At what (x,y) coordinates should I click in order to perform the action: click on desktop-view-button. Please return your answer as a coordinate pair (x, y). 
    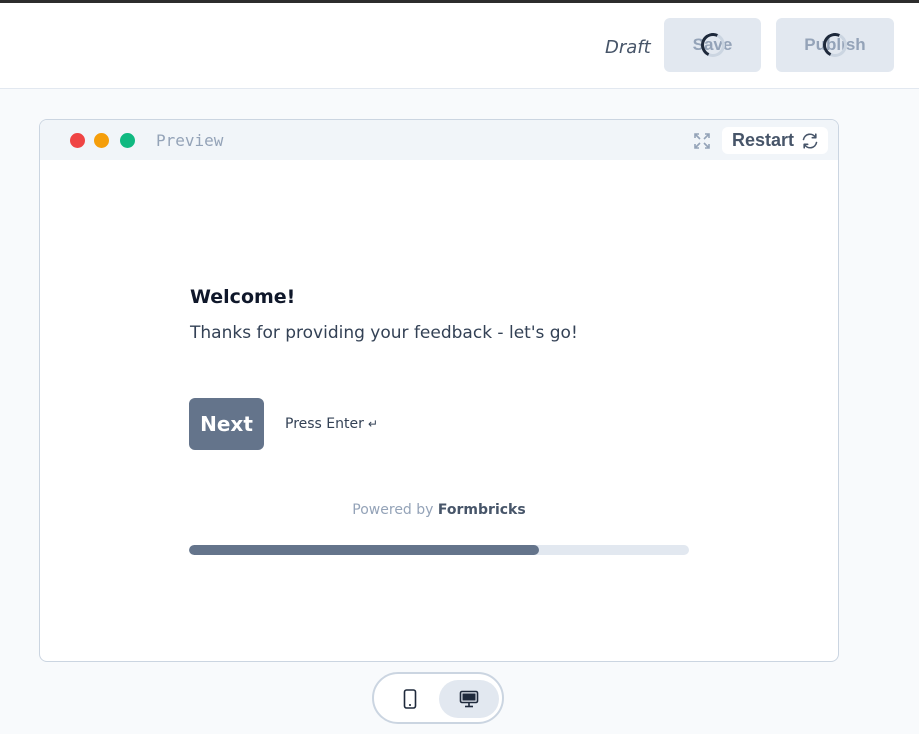
    Looking at the image, I should click on (469, 699).